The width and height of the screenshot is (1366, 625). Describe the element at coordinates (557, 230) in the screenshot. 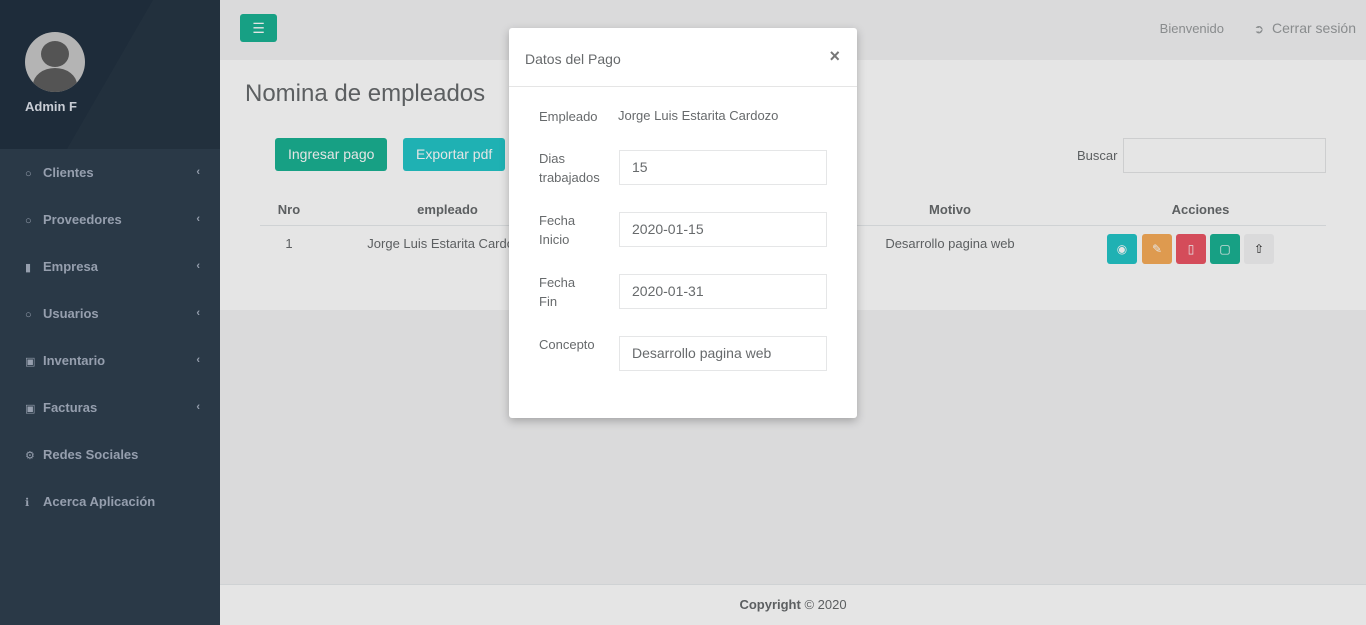

I see `fecha-inicio-label: Fecha Inicio` at that location.